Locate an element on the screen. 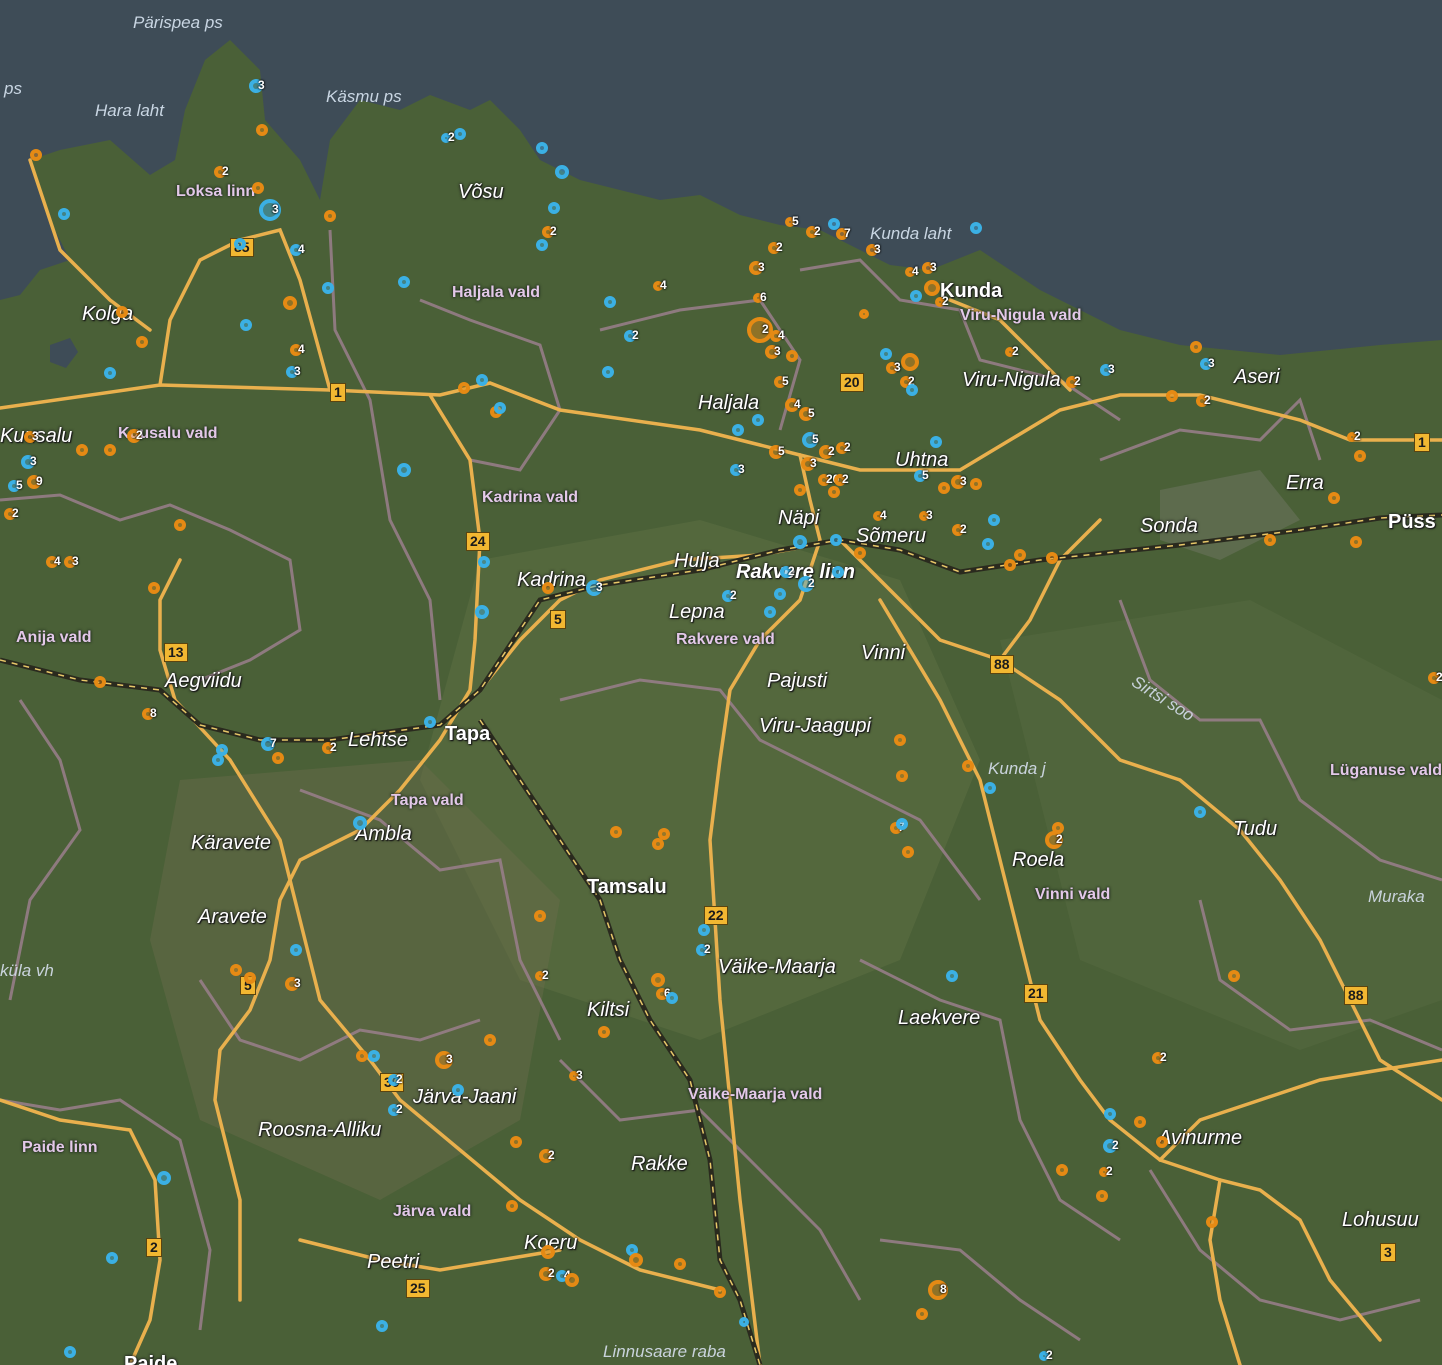  place-label-tudu: Tudu is located at coordinates (1255, 829).